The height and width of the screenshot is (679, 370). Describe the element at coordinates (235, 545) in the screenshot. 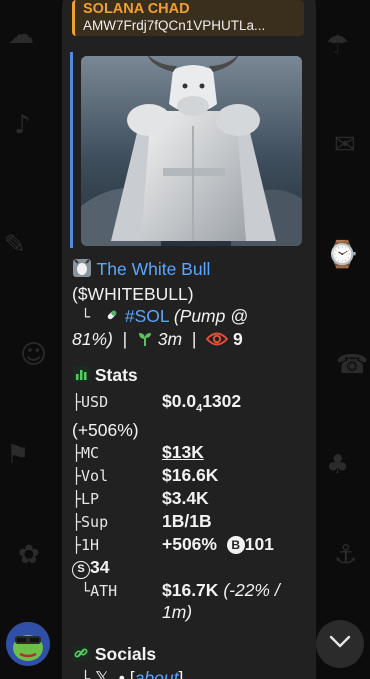

I see `buys-icon: B` at that location.